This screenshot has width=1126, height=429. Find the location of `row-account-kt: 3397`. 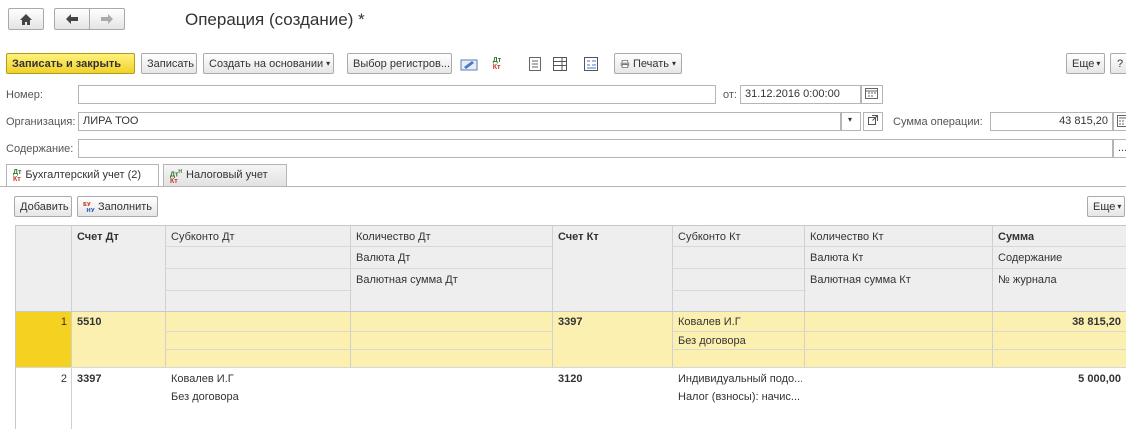

row-account-kt: 3397 is located at coordinates (568, 322).